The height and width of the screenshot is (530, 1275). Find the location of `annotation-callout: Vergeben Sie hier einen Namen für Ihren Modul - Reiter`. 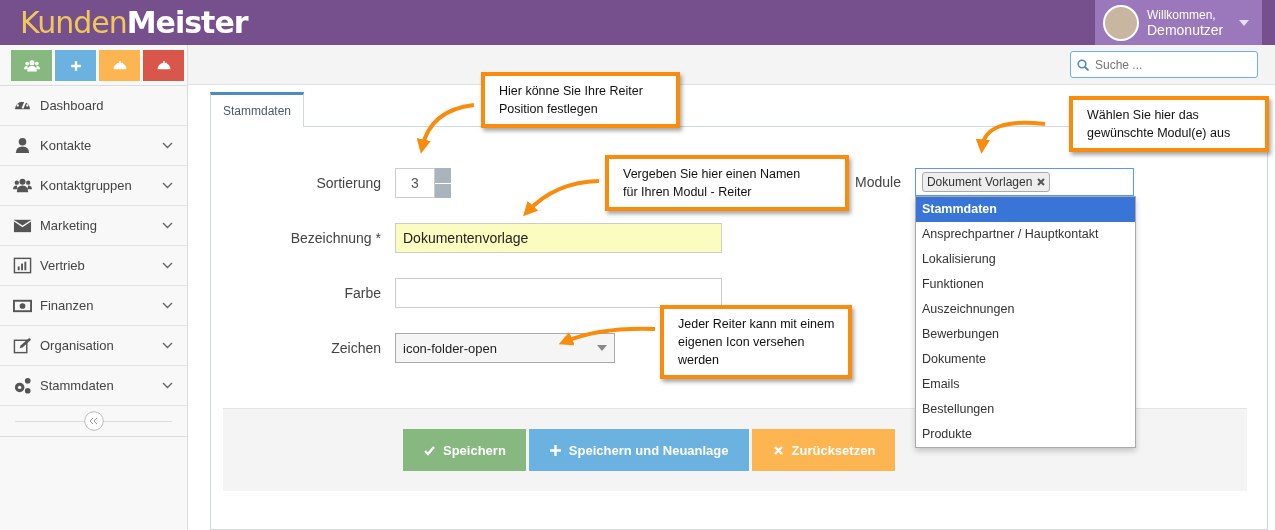

annotation-callout: Vergeben Sie hier einen Namen für Ihren Modul - Reiter is located at coordinates (727, 183).